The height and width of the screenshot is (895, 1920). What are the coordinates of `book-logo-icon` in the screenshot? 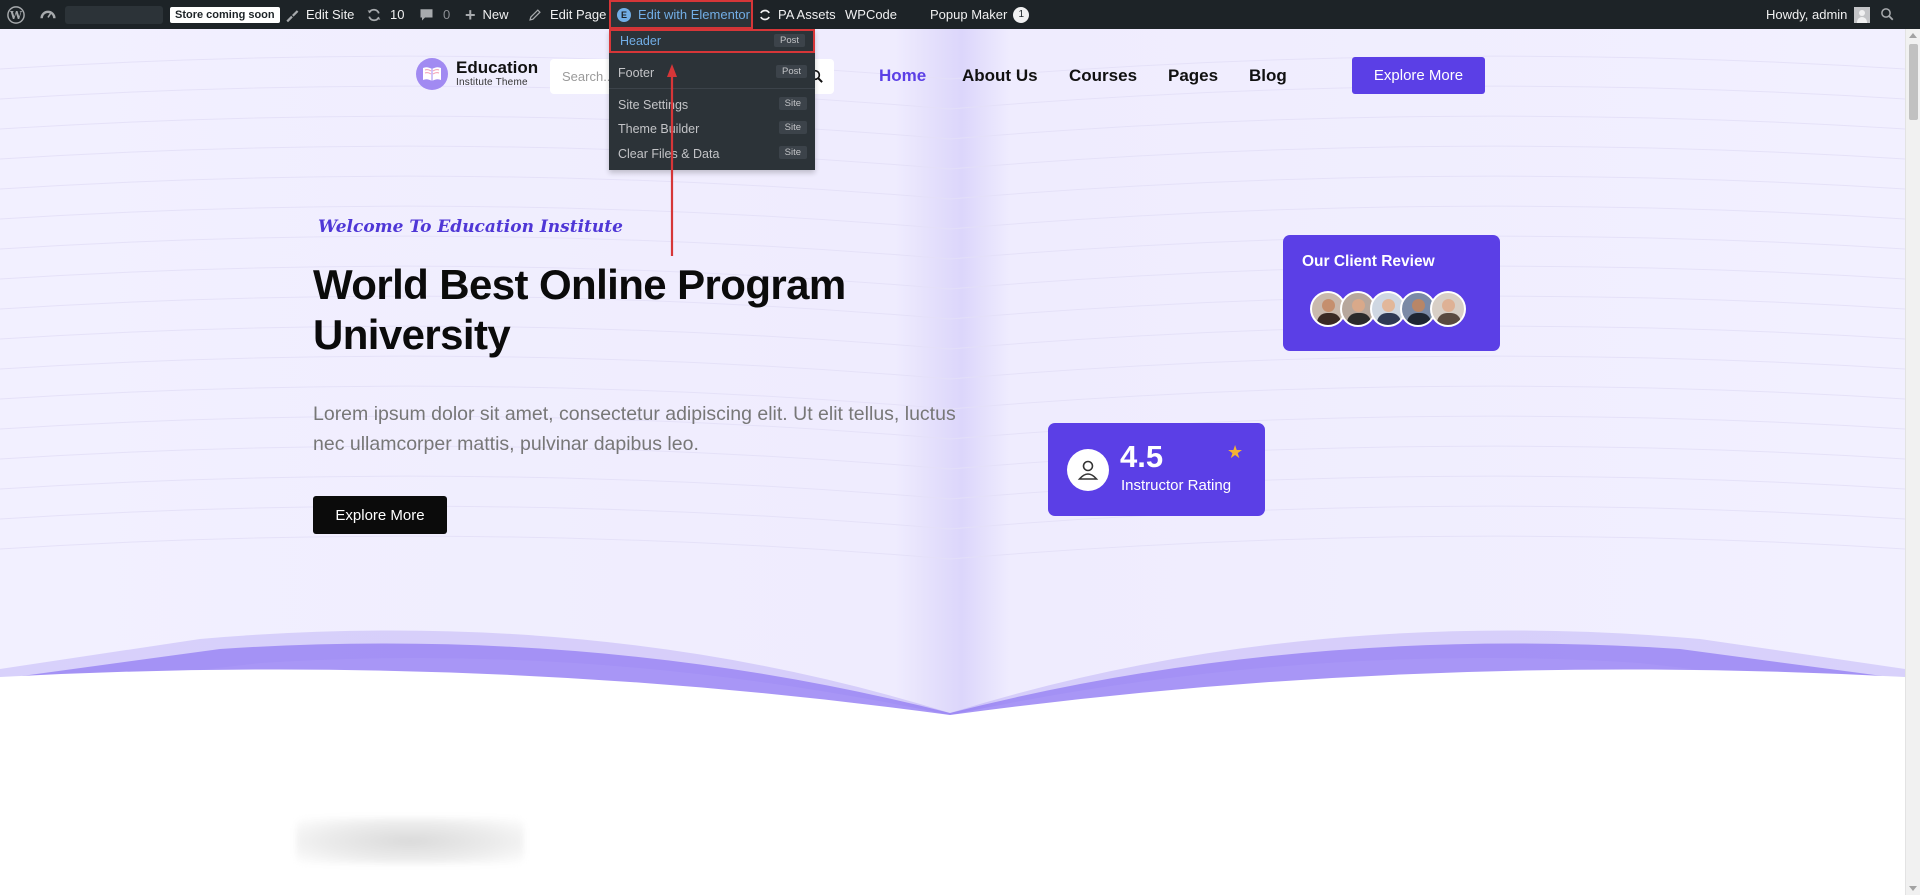 It's located at (432, 74).